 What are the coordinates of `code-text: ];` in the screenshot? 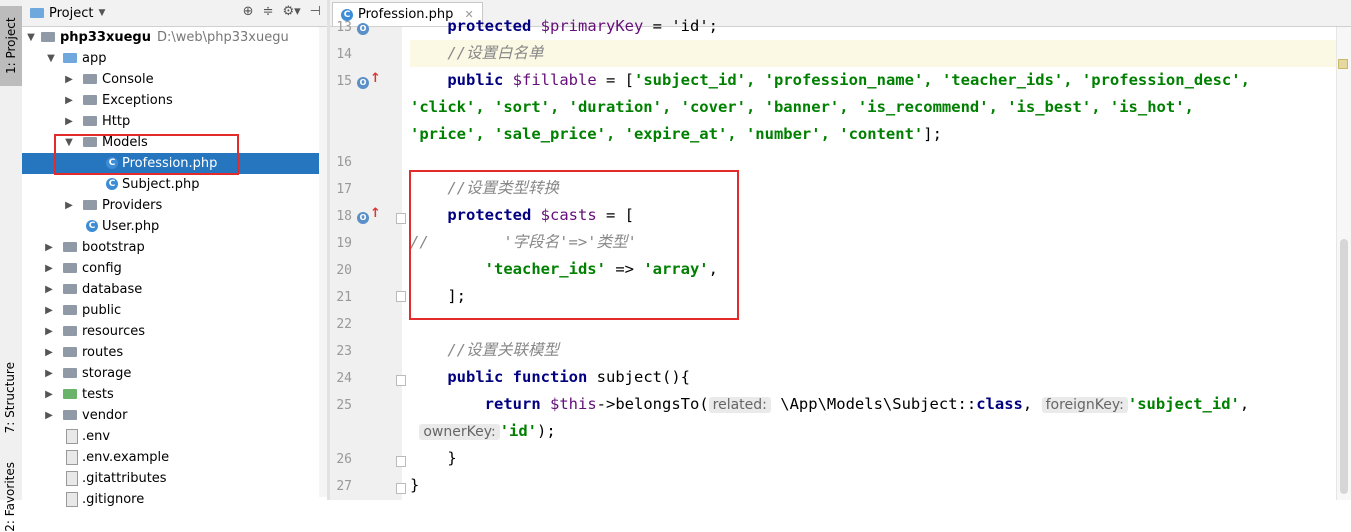 It's located at (932, 134).